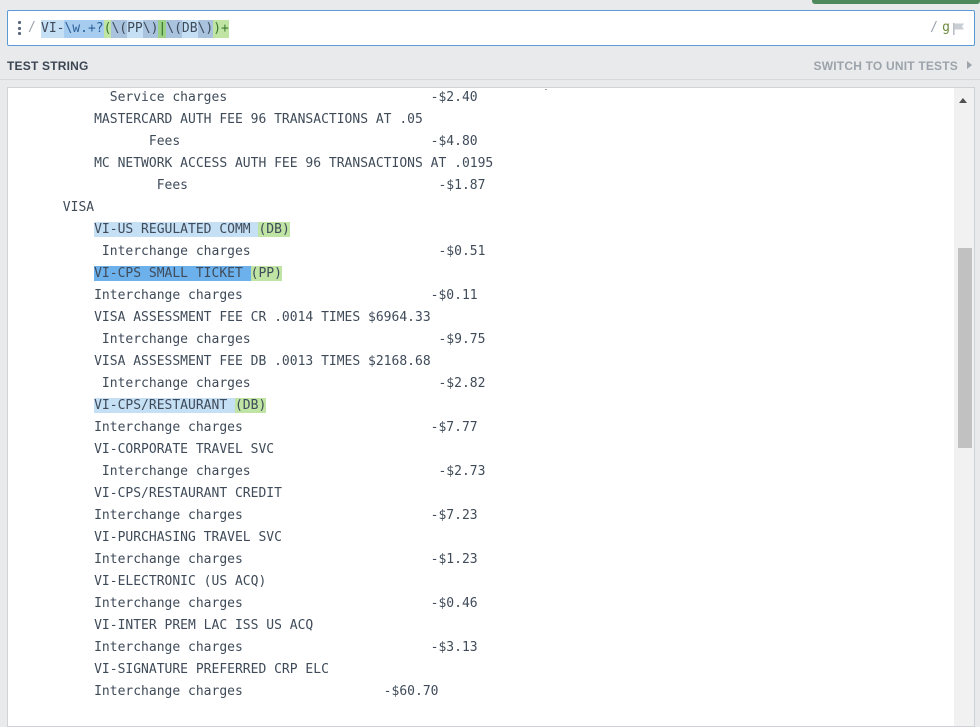 This screenshot has width=980, height=727. I want to click on regex-pattern: VI- \w.+?(\(PP \) | \(DB \))+, so click(135, 29).